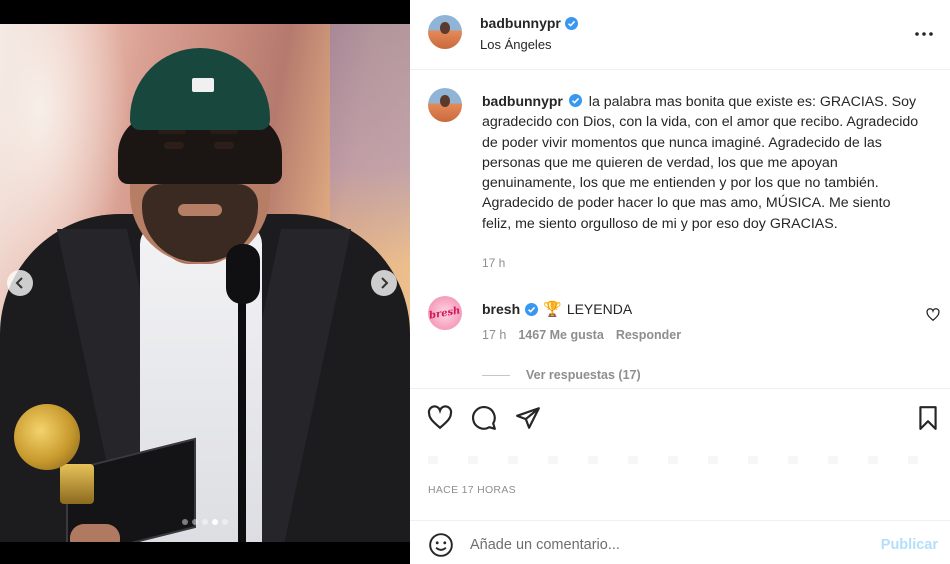 This screenshot has height=564, width=950. Describe the element at coordinates (215, 522) in the screenshot. I see `slide-dot-active` at that location.